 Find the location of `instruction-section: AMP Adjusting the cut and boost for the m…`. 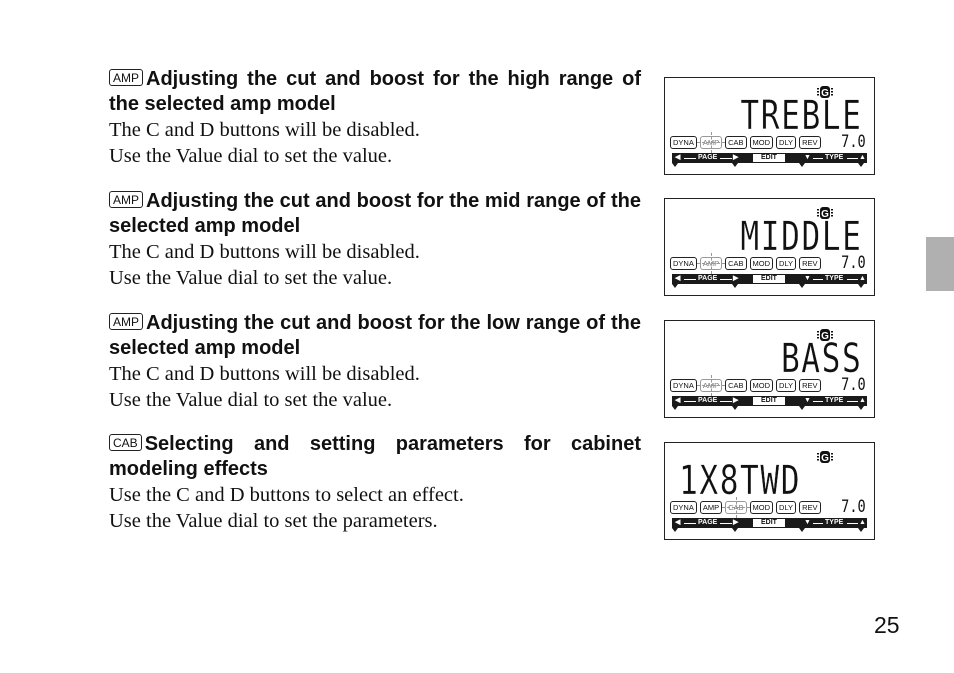

instruction-section: AMP Adjusting the cut and boost for the m… is located at coordinates (375, 240).